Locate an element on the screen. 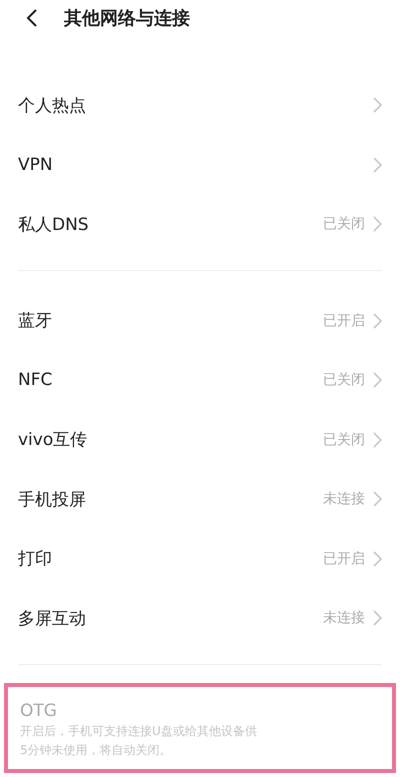 The image size is (400, 777). settings-row: 打印 已开启 is located at coordinates (200, 558).